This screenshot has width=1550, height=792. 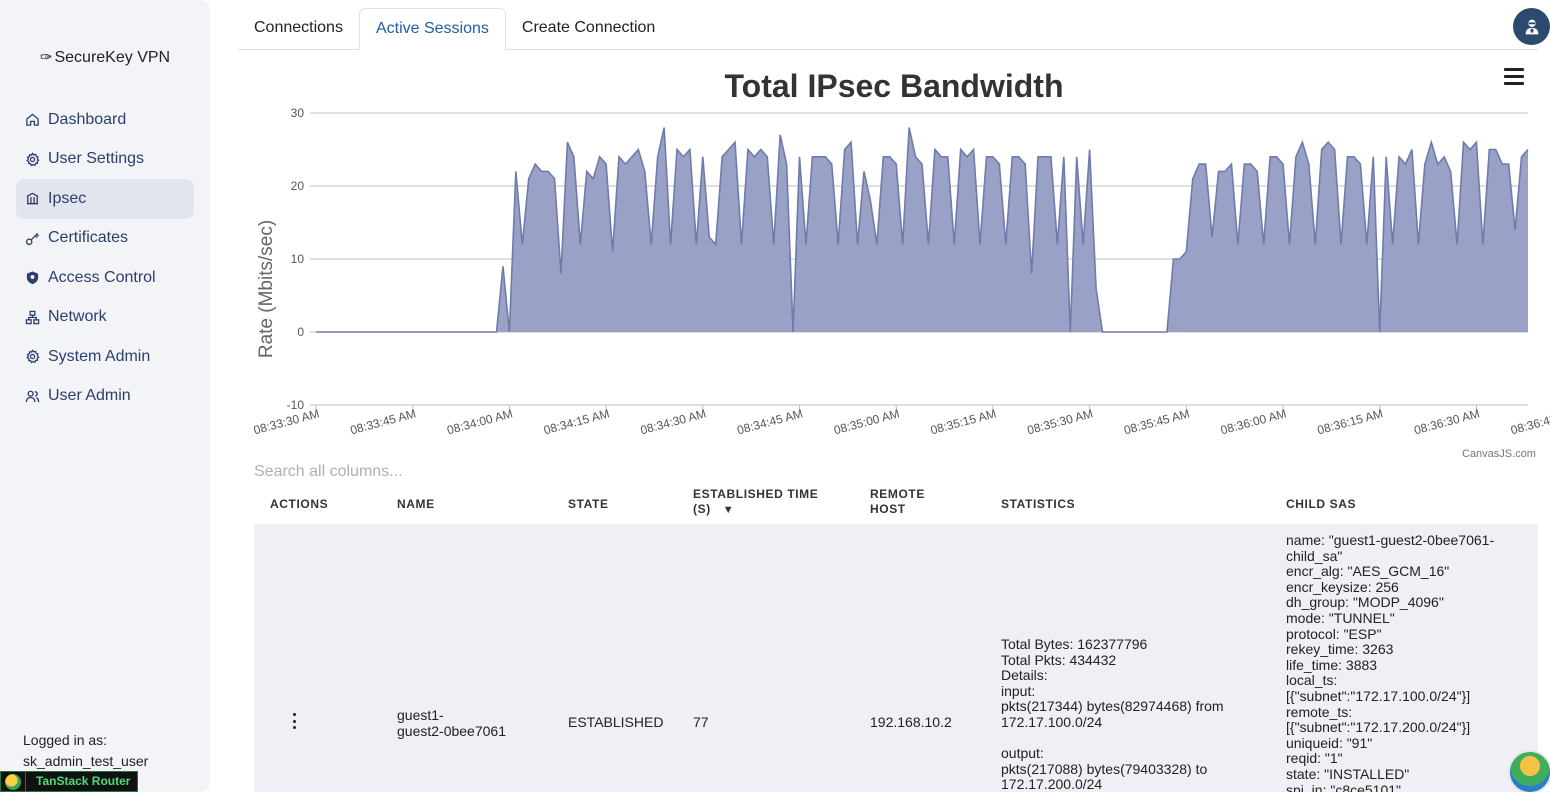 What do you see at coordinates (88, 238) in the screenshot?
I see `sidebar-item-label: Certificates` at bounding box center [88, 238].